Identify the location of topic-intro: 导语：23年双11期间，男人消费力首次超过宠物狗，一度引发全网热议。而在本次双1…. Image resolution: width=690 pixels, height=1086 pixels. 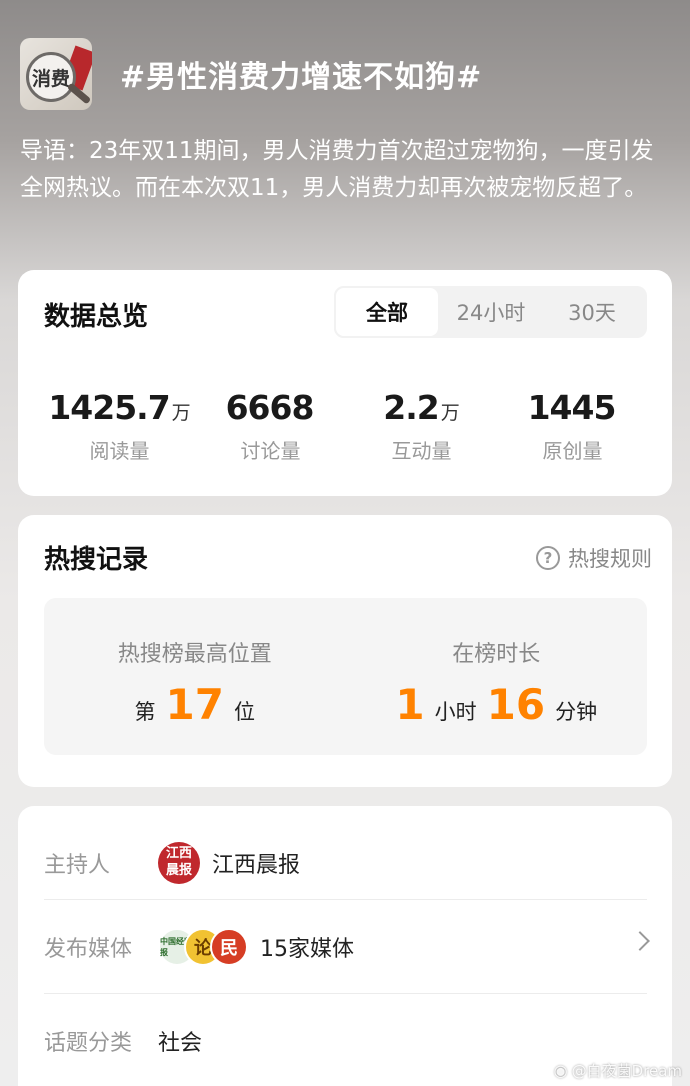
(337, 169).